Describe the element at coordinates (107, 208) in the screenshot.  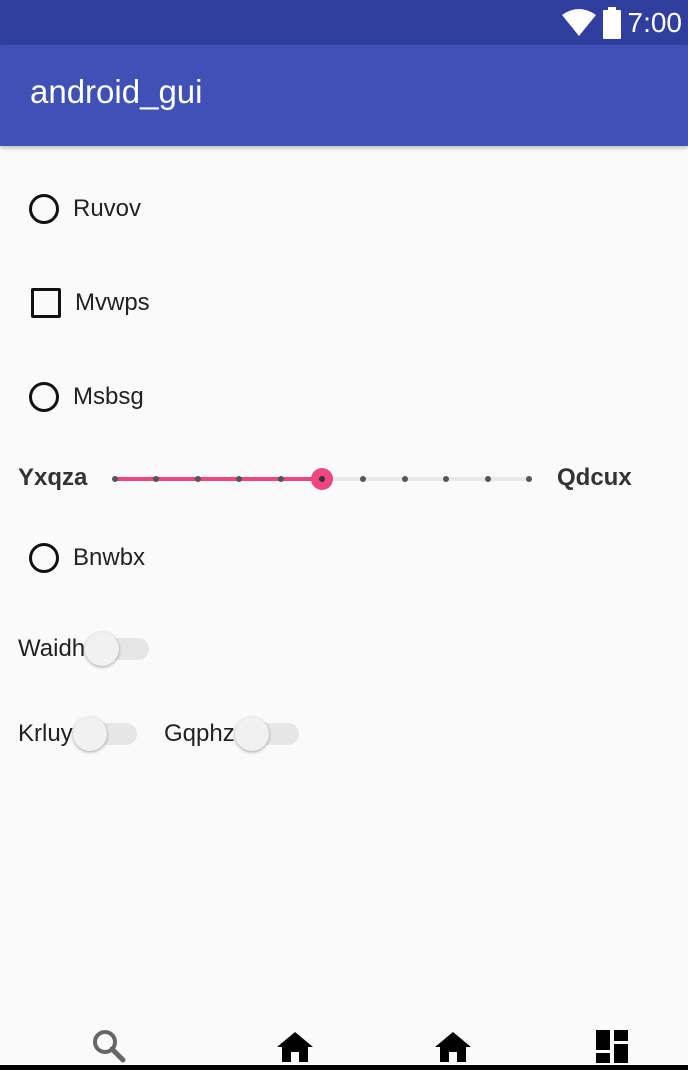
I see `radio-label: Ruvov` at that location.